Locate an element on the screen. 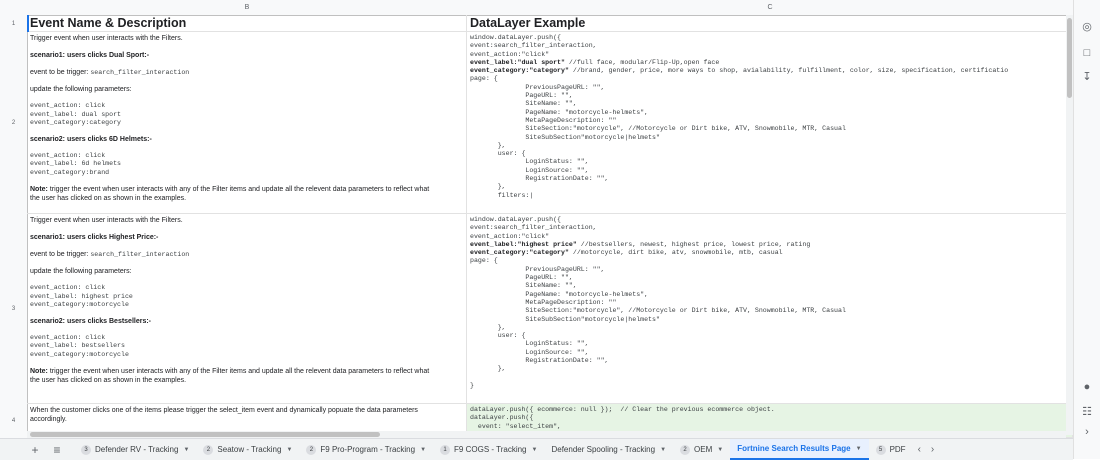 The image size is (1100, 460). scenario-heading: scenario2: users clicks Bestsellers:- is located at coordinates (91, 322).